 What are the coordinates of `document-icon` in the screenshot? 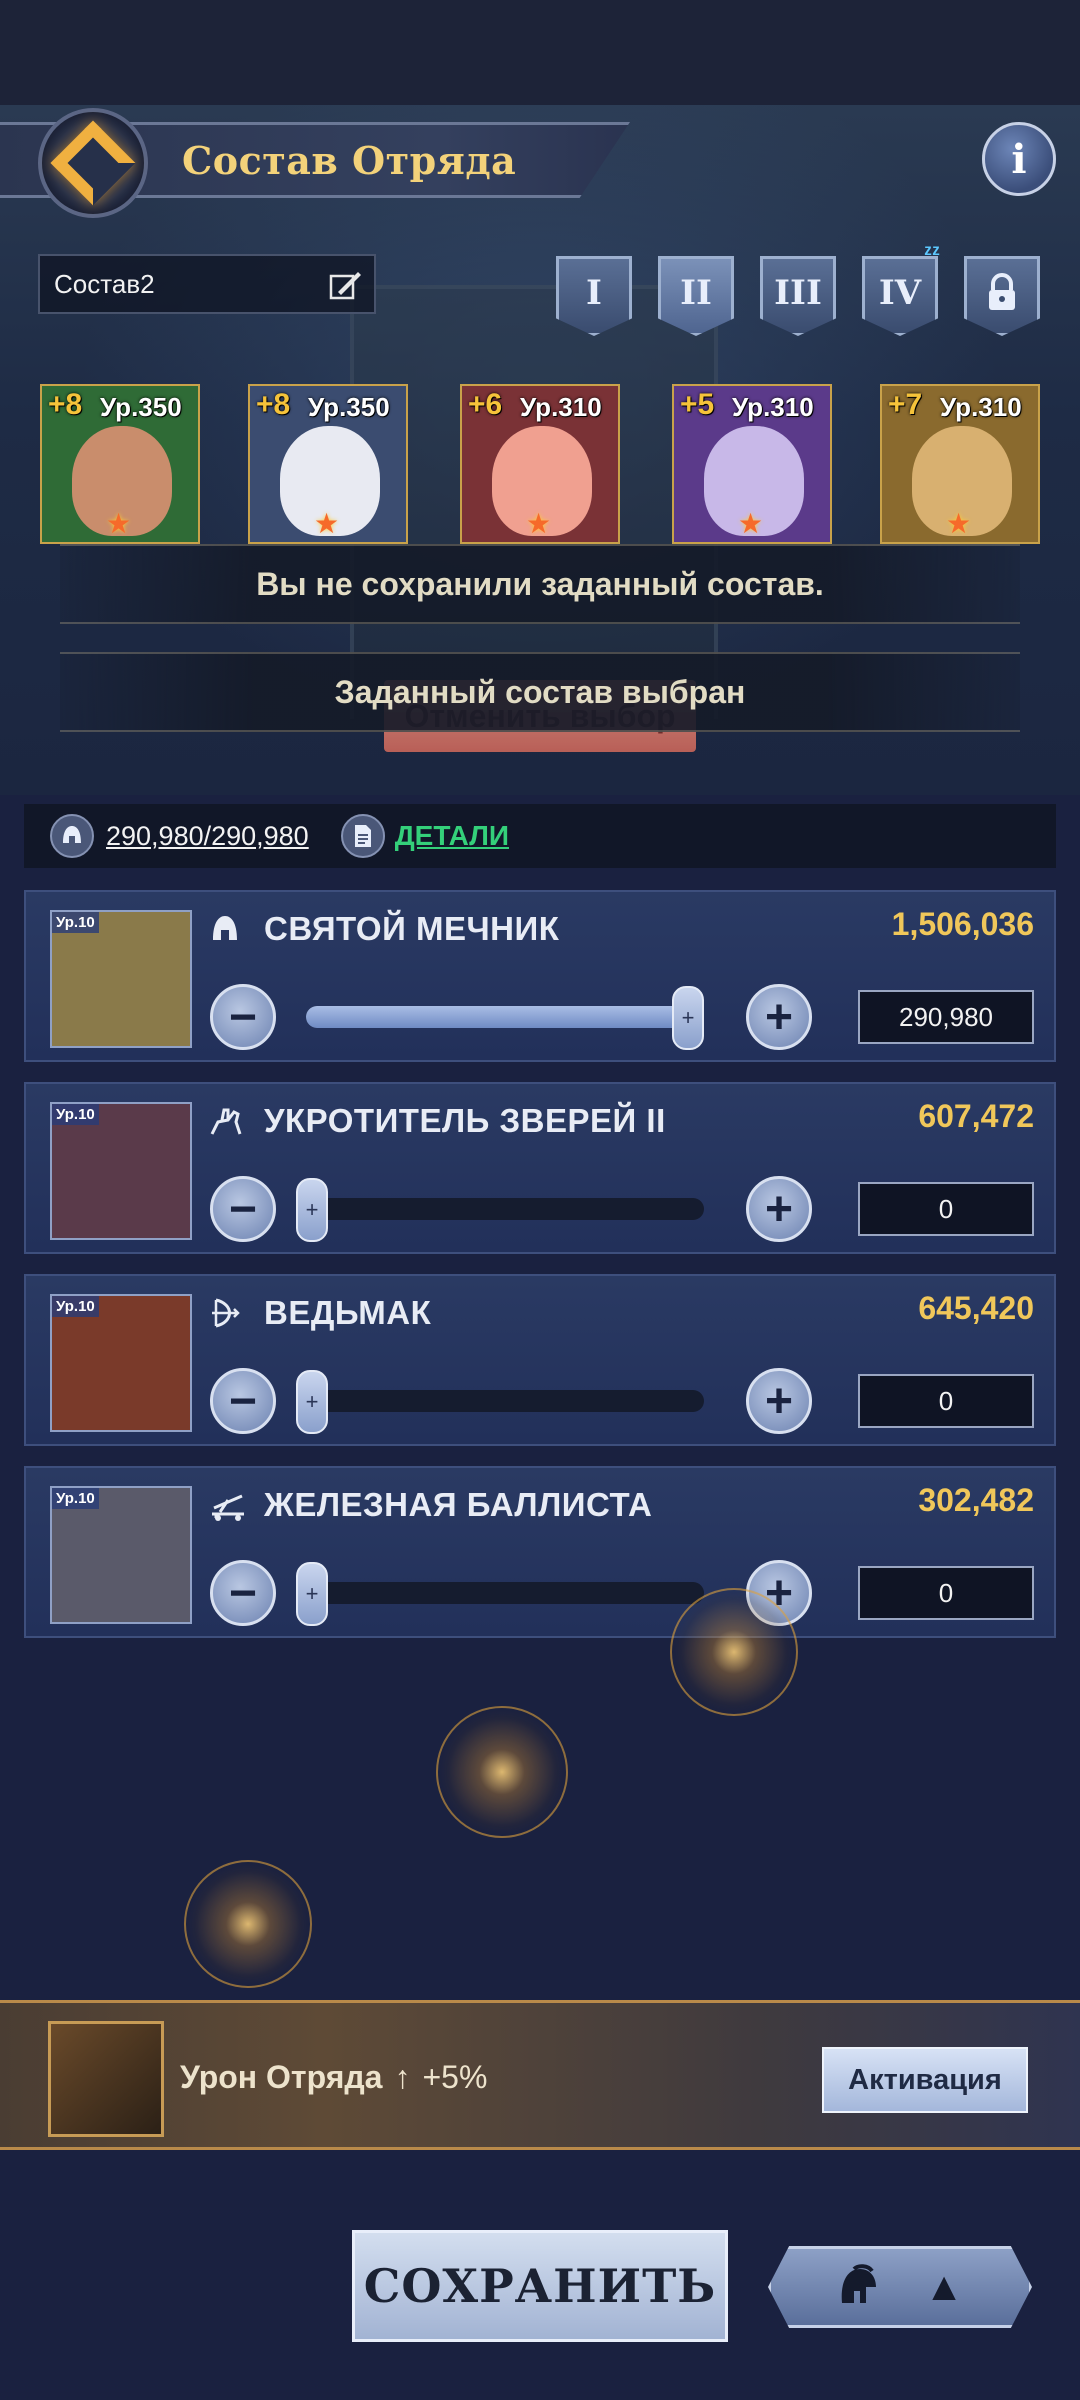 It's located at (362, 836).